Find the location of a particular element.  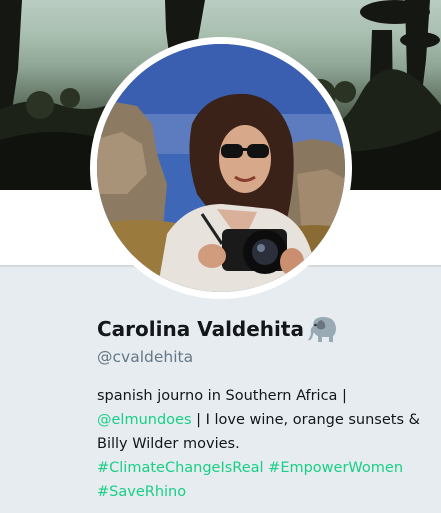

hashtag-link: #ClimateChangeIsReal is located at coordinates (180, 468).